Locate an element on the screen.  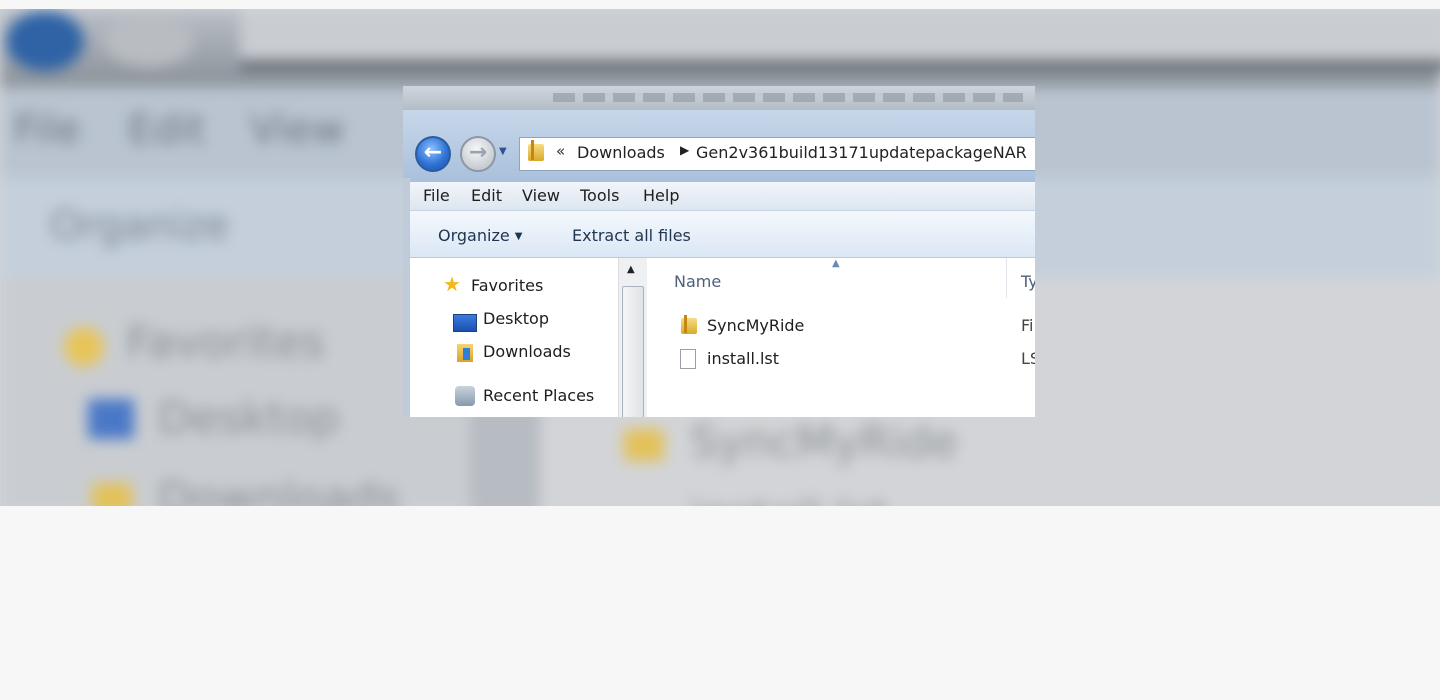
bg-menu-file: File is located at coordinates (47, 130).